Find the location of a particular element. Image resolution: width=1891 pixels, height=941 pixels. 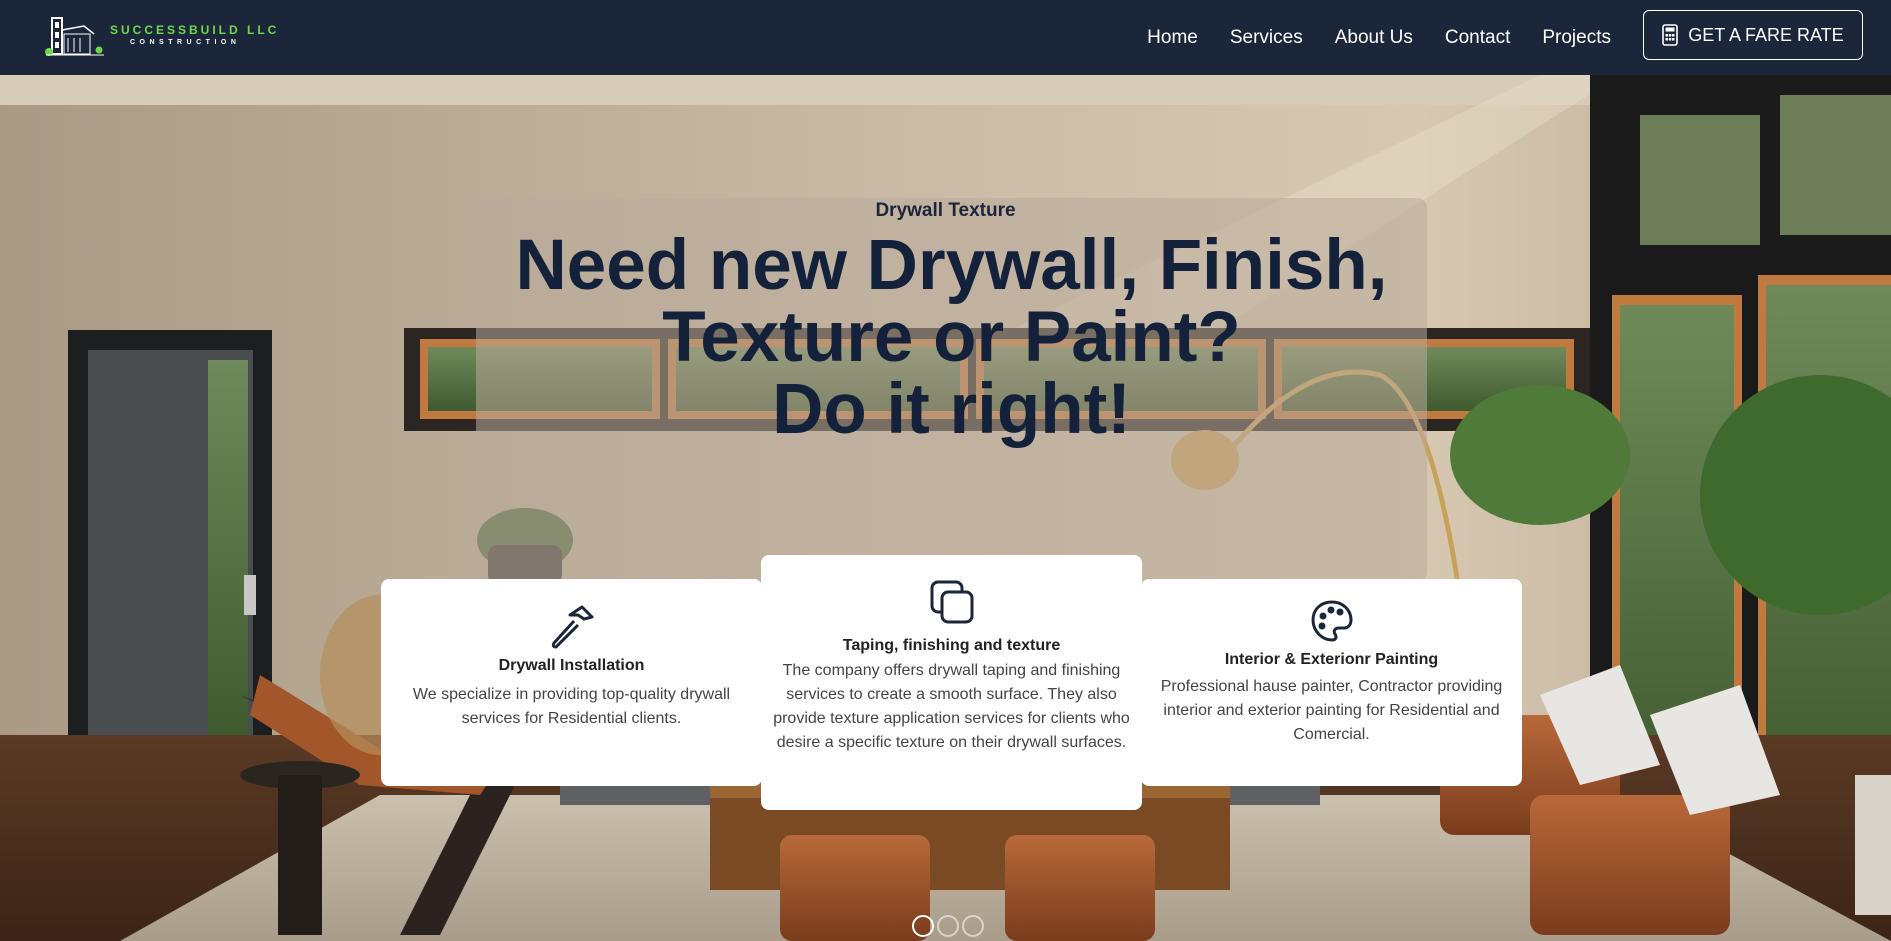

service-title: Taping, finishing and texture is located at coordinates (951, 645).